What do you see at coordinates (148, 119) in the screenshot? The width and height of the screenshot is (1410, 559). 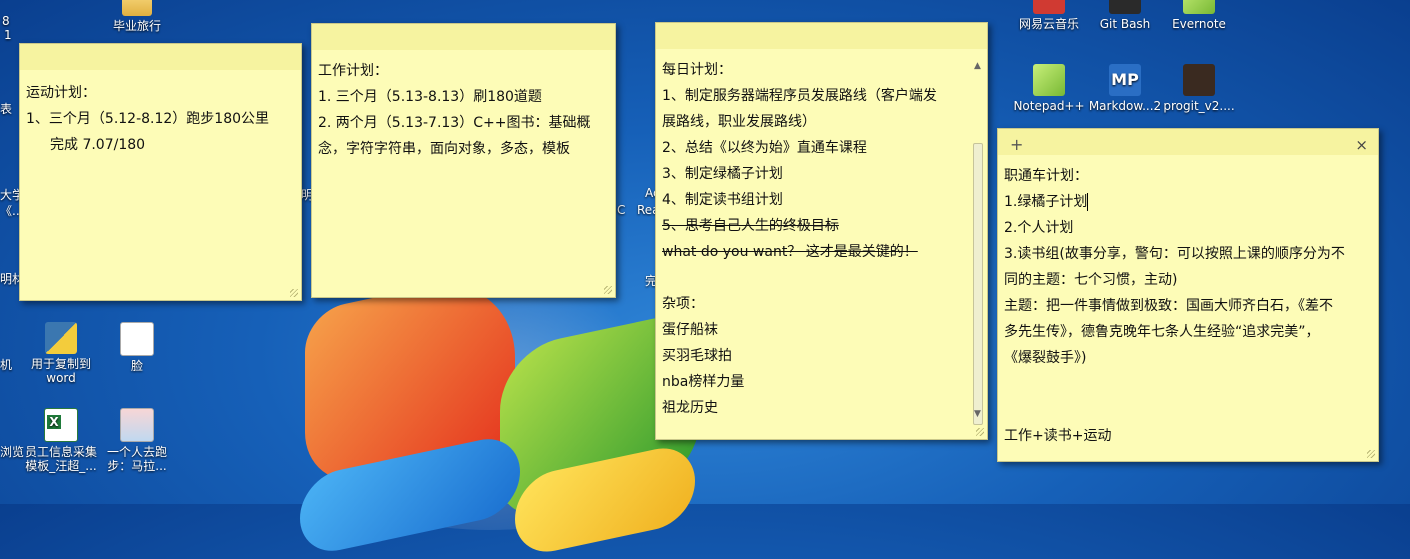 I see `note-line: 1、三个月（5.12-8.12）跑步180公里` at bounding box center [148, 119].